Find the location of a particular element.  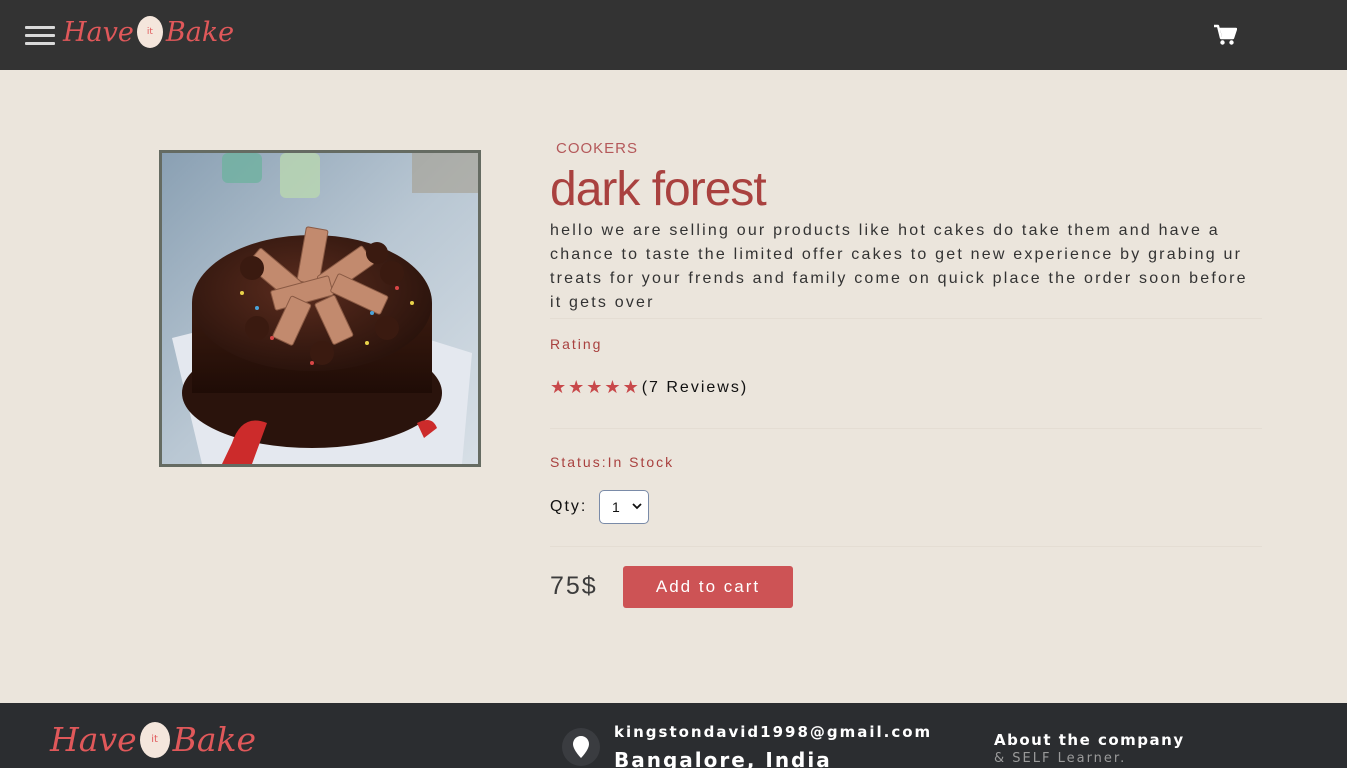

footer-about-subtitle: & SELF Learner. is located at coordinates (1060, 758).